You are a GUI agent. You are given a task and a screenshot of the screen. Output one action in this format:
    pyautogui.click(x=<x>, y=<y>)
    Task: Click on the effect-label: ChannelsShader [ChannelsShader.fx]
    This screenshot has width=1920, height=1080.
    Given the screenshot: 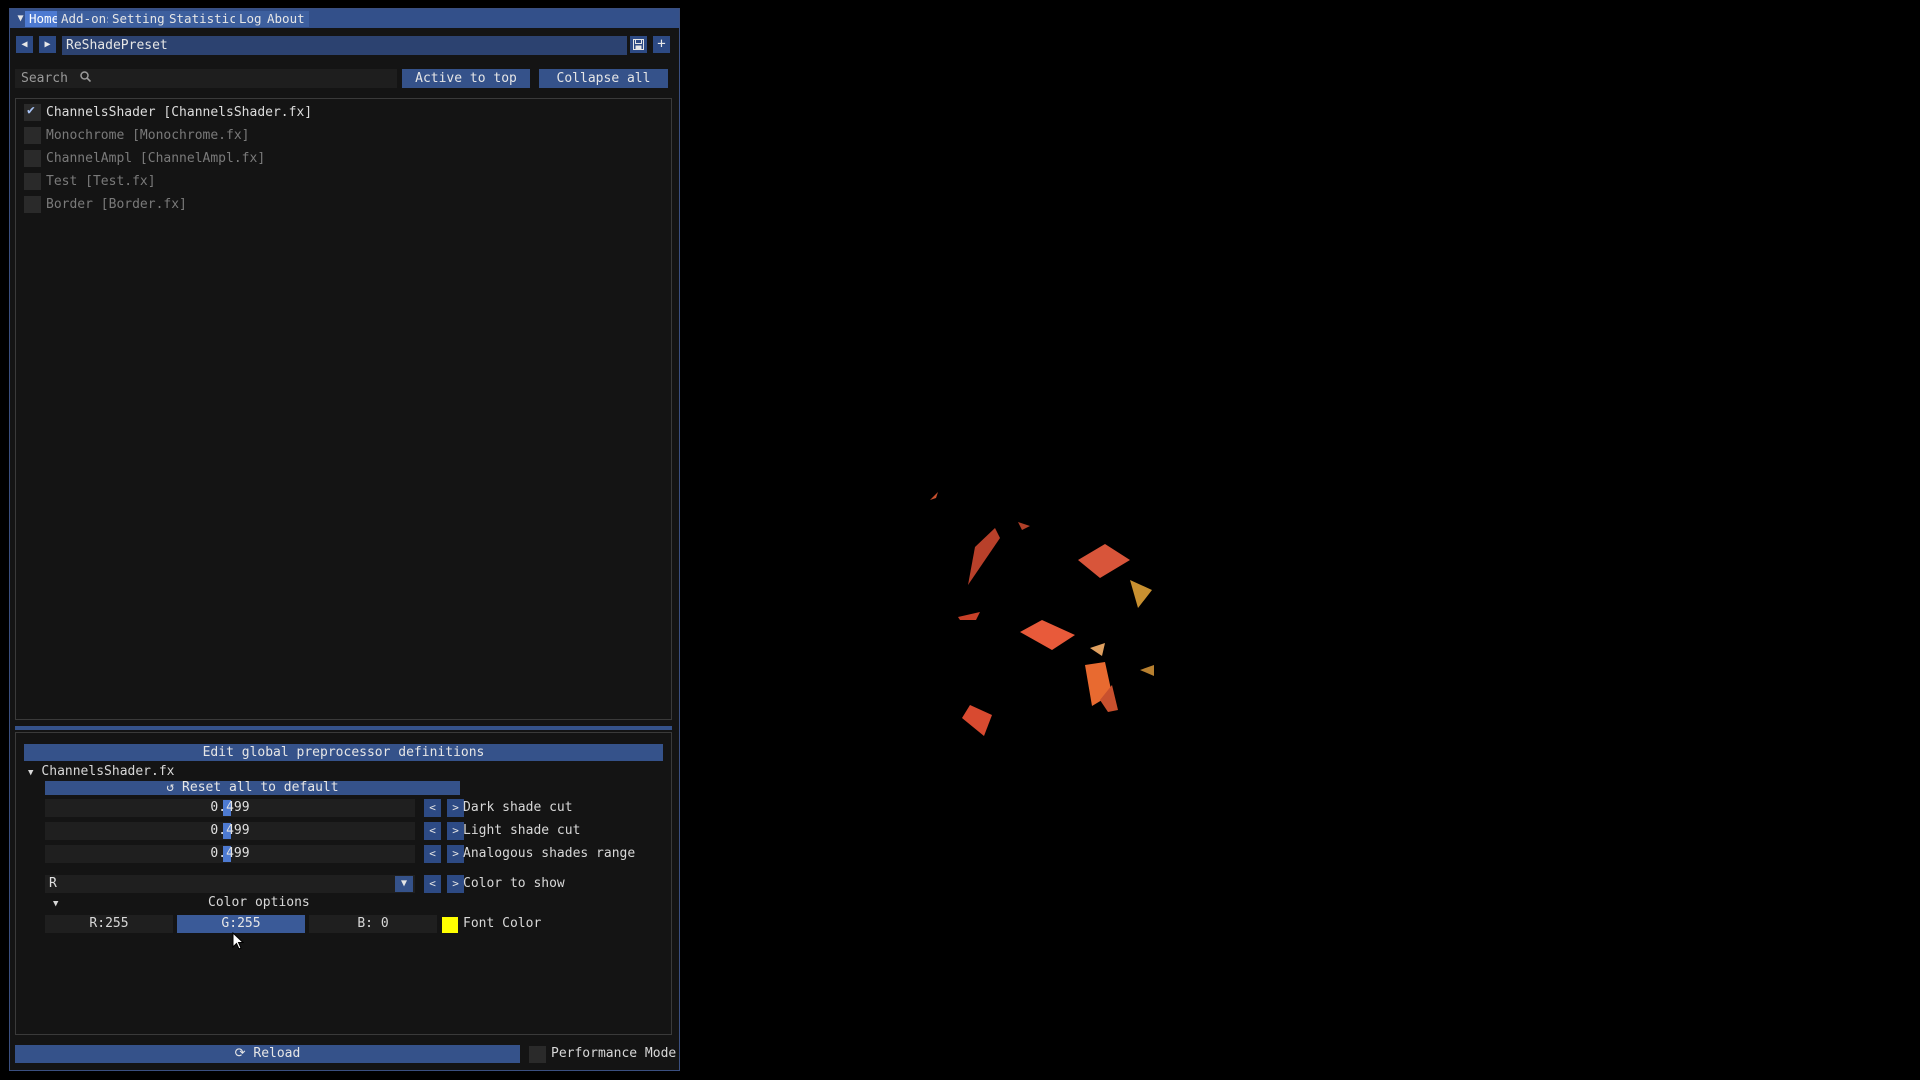 What is the action you would take?
    pyautogui.click(x=179, y=112)
    